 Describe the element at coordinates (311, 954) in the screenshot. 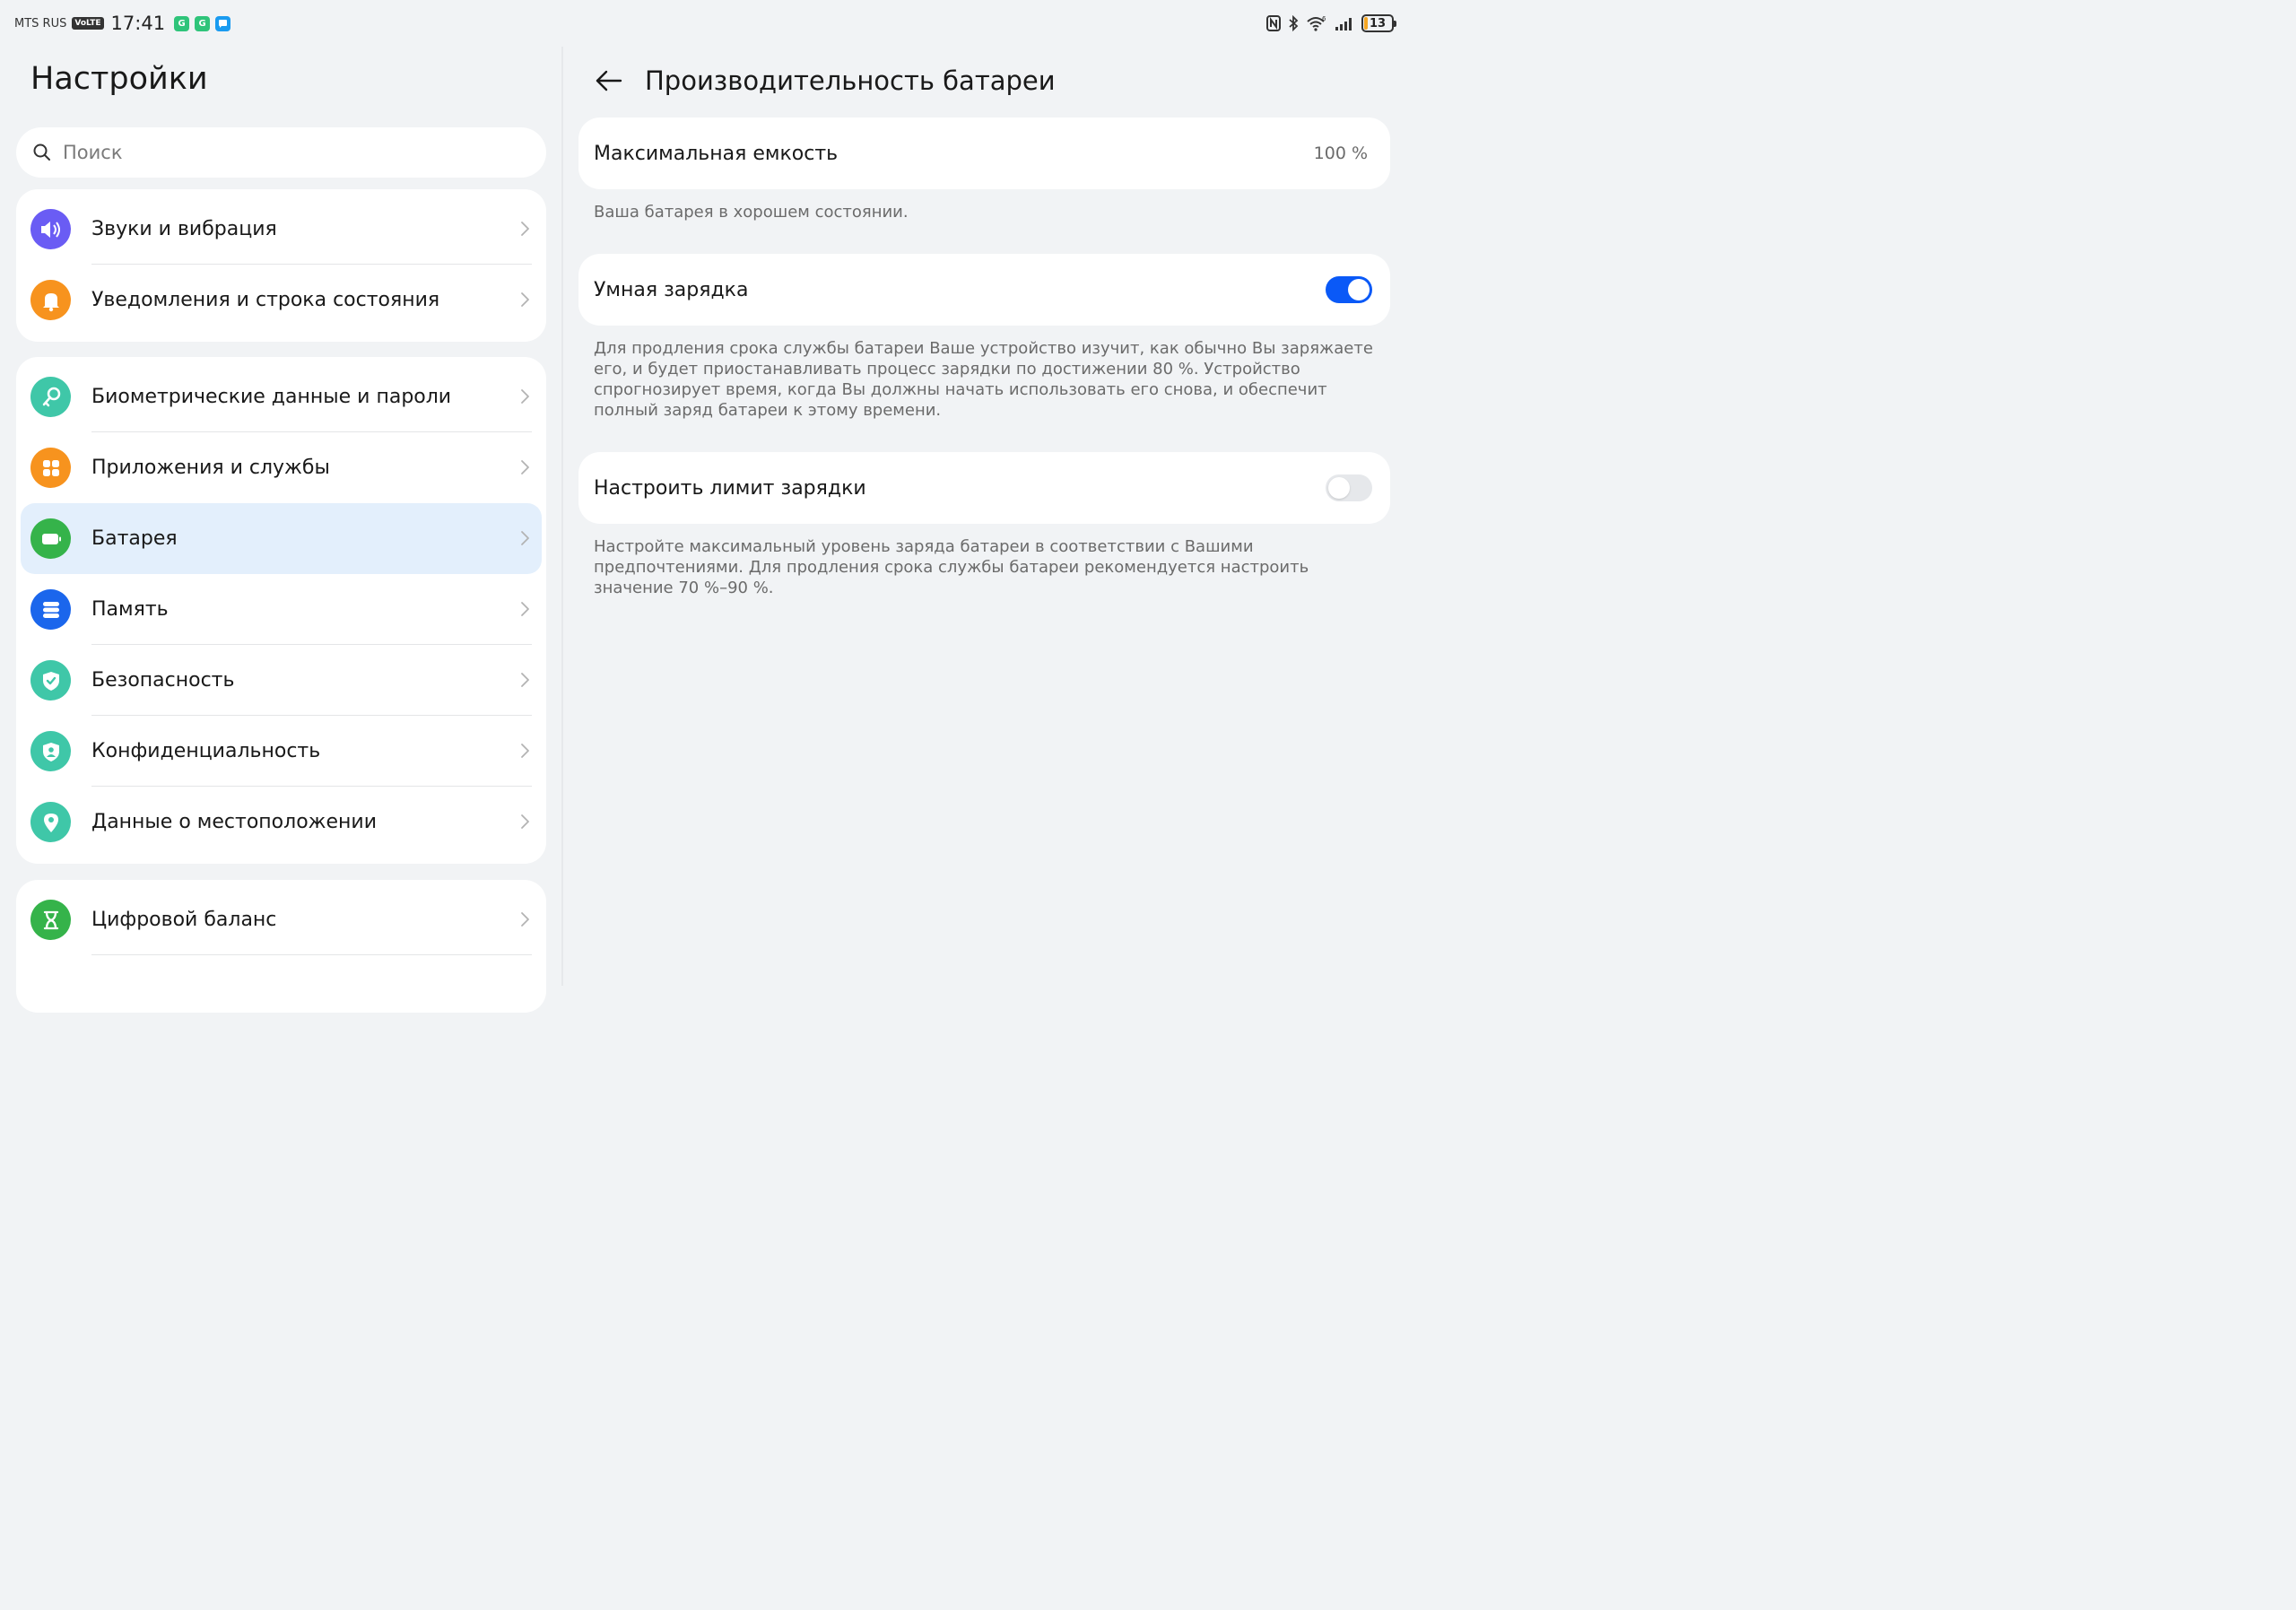

I see `divider` at that location.